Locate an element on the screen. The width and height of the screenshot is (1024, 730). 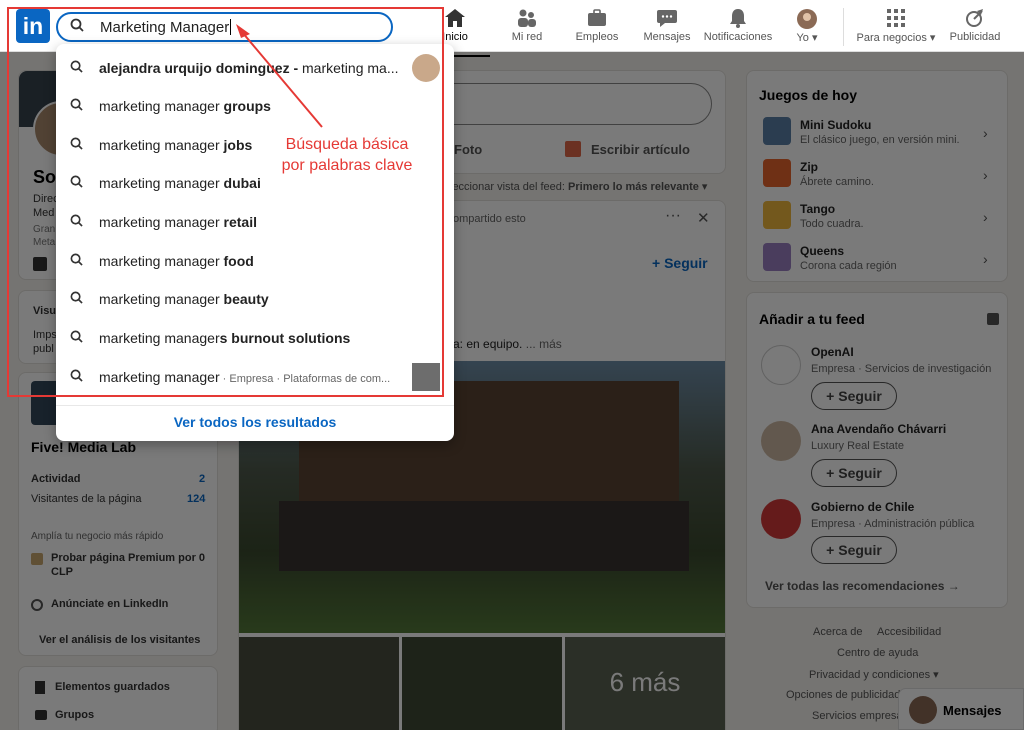
suggestion-bold: dubai is located at coordinates (242, 183).